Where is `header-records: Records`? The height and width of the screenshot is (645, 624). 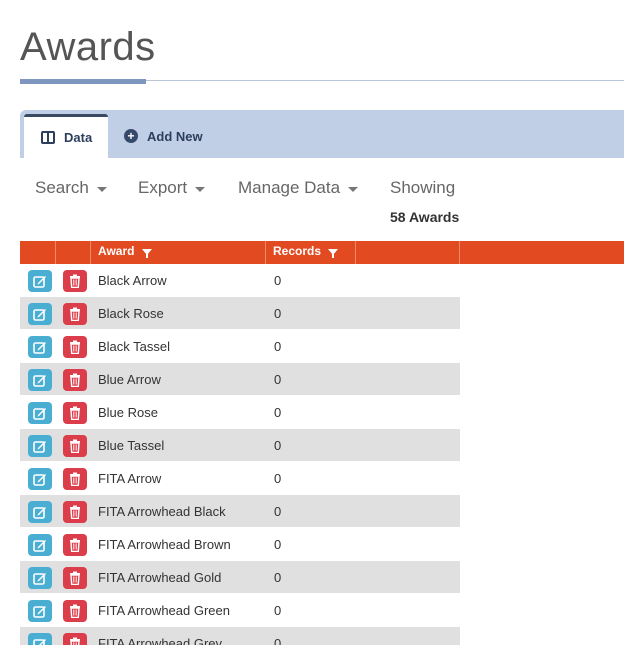 header-records: Records is located at coordinates (311, 252).